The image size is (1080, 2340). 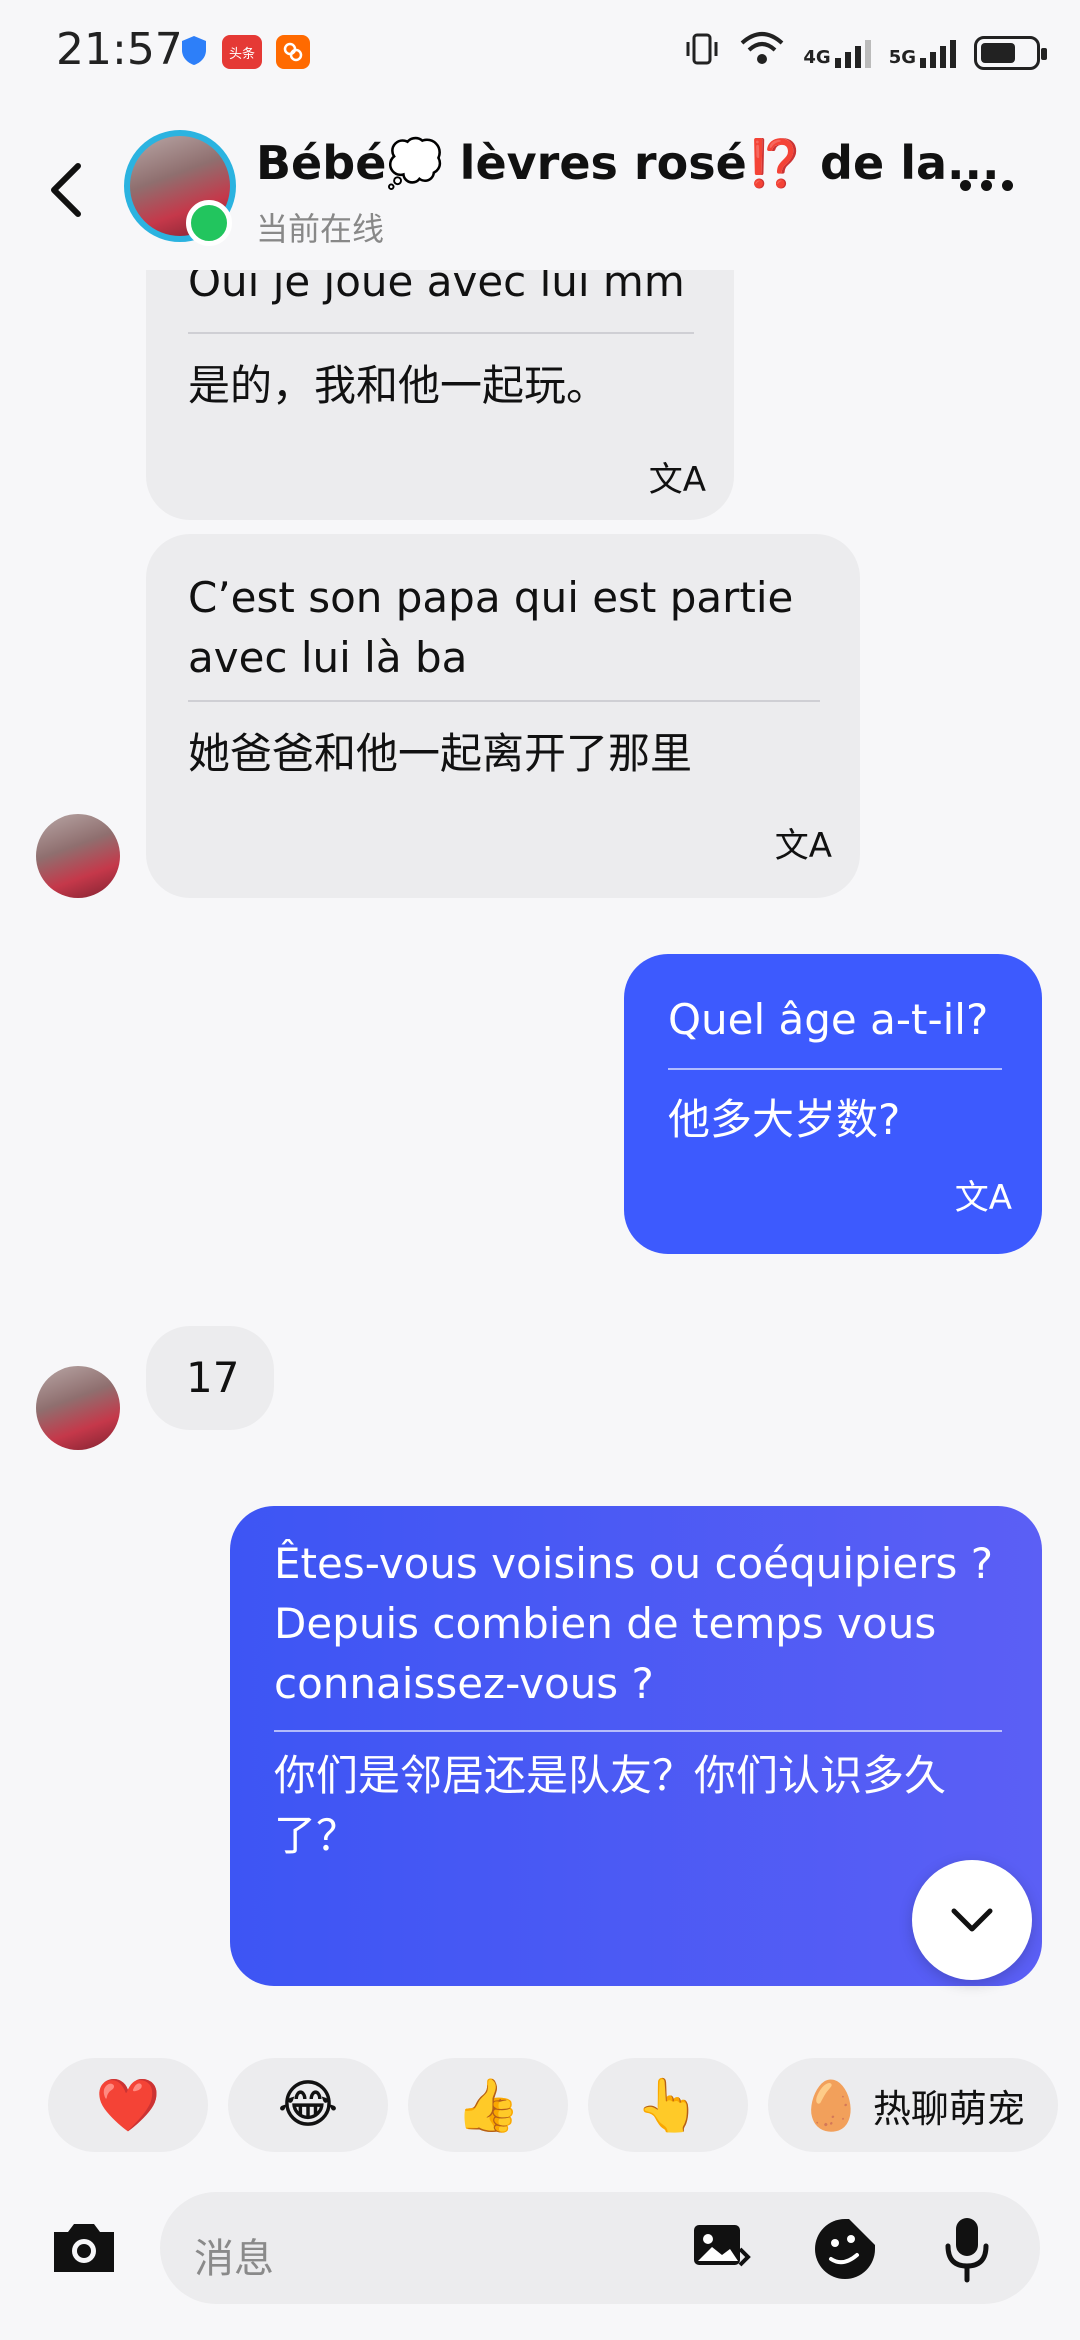 I want to click on laughing-emoji-icon: 😂, so click(x=308, y=2105).